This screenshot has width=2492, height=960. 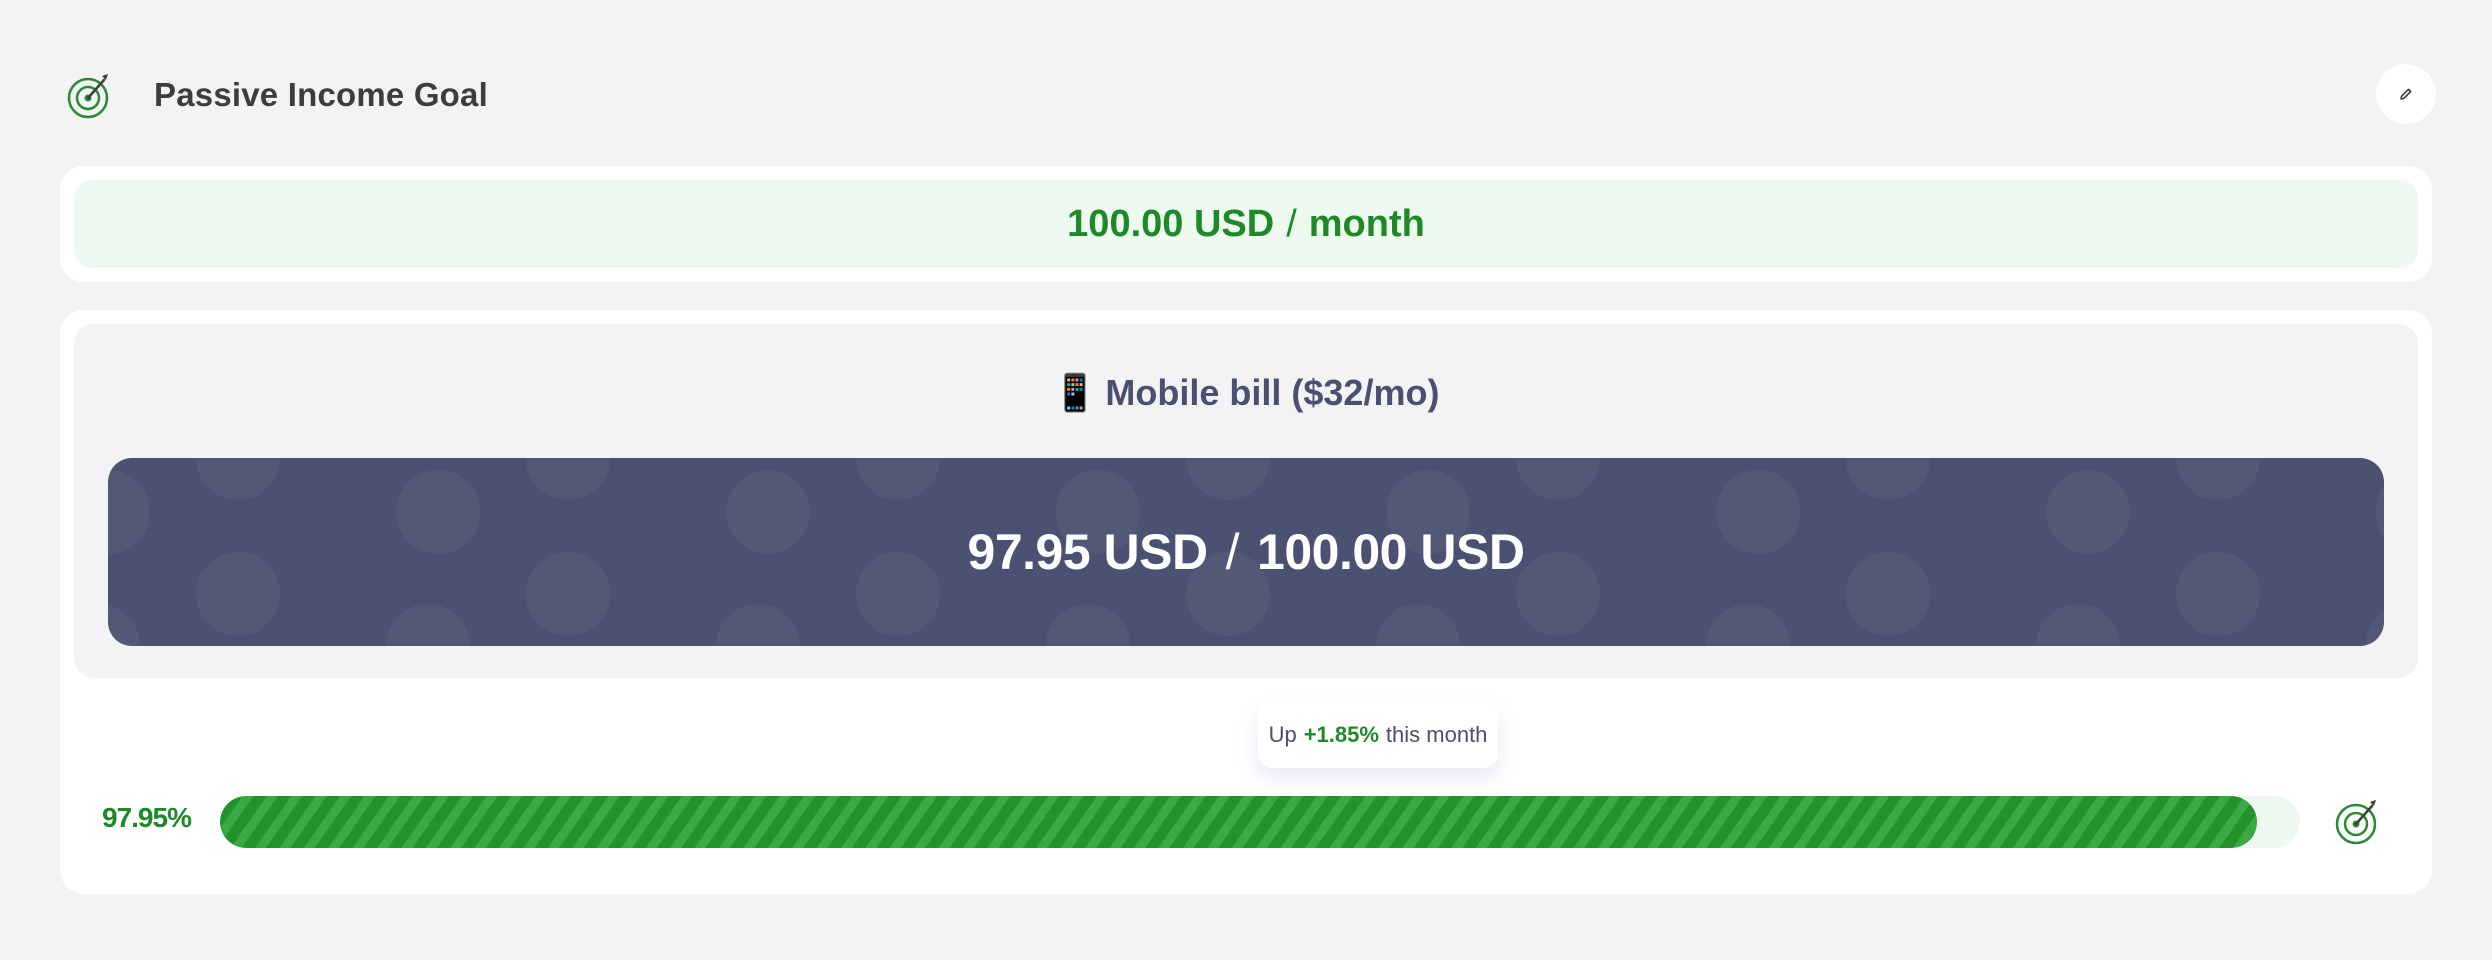 I want to click on goal-card: 100.00 USD / month, so click(x=1246, y=224).